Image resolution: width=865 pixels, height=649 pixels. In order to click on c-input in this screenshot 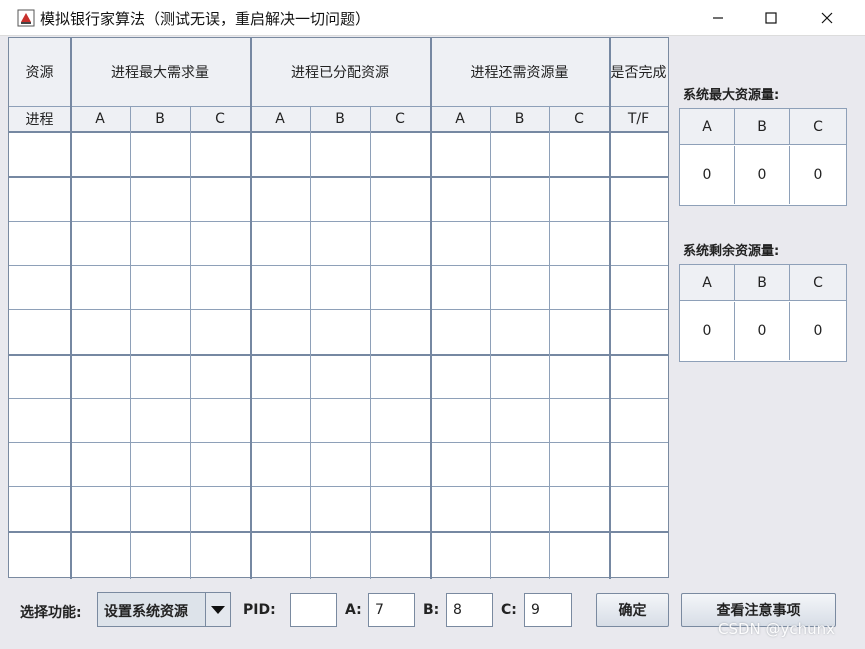, I will do `click(548, 610)`.